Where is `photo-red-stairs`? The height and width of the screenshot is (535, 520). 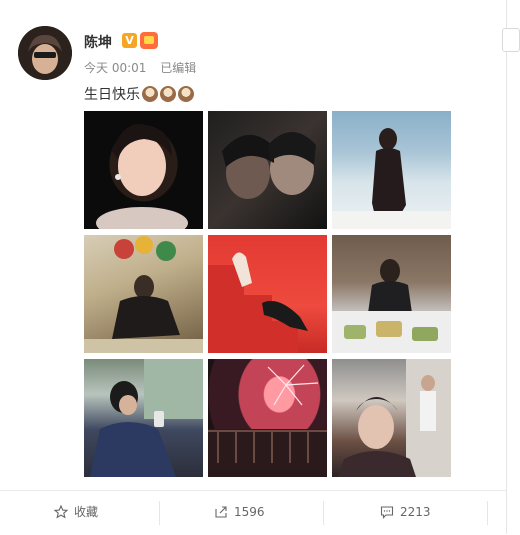
photo-red-stairs is located at coordinates (267, 294).